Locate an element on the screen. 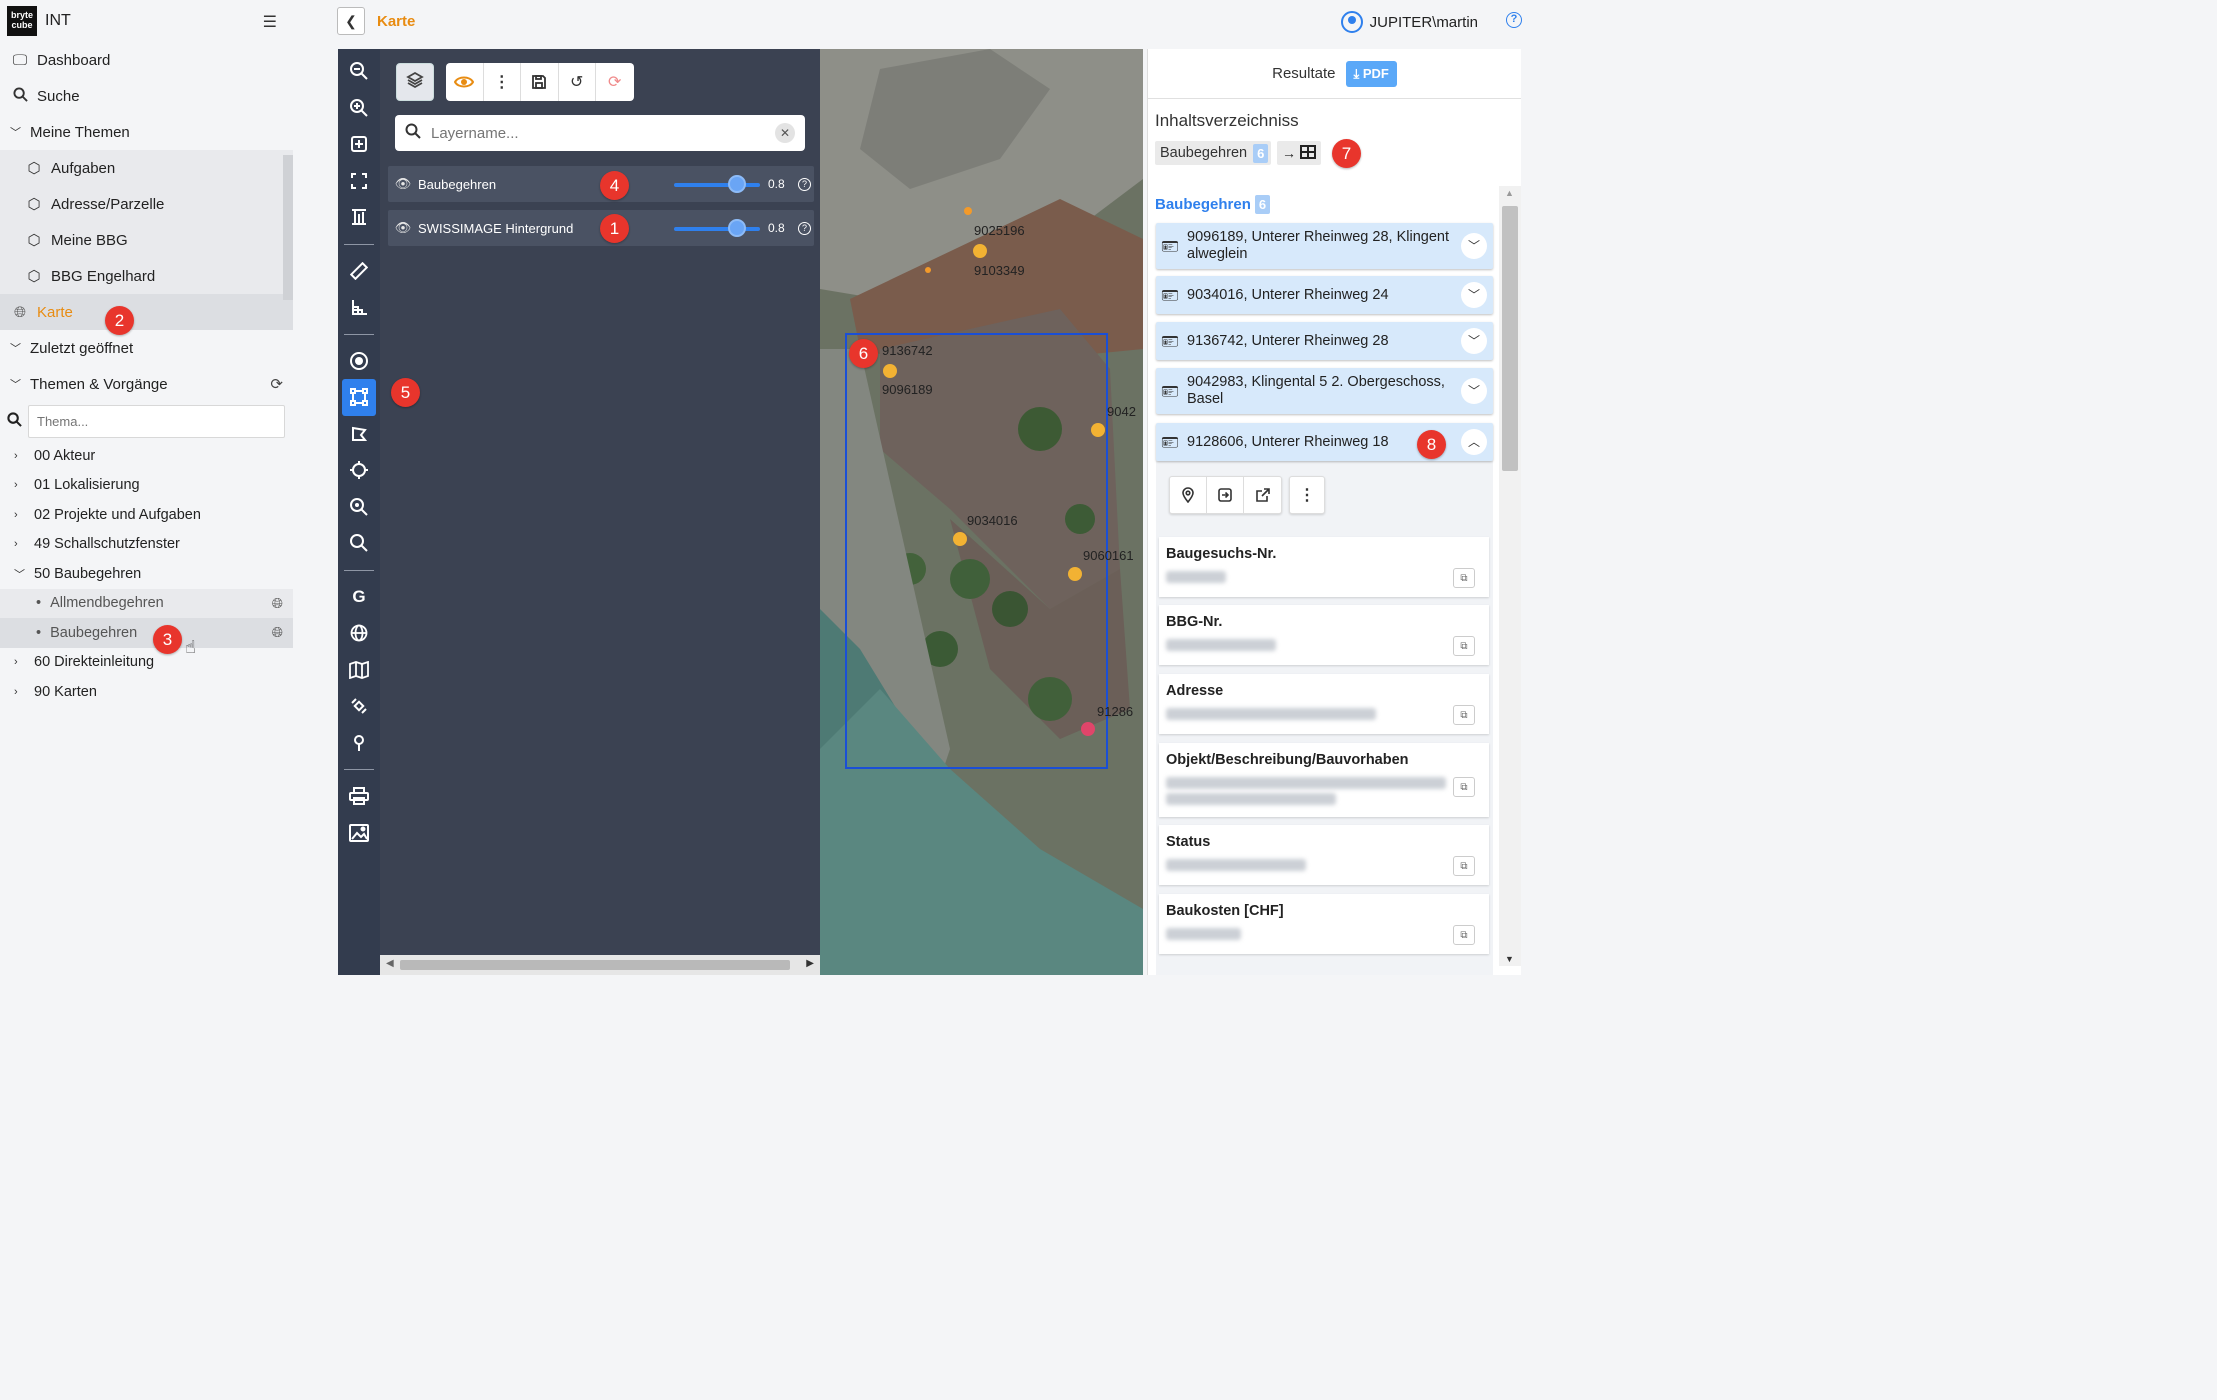  nav-meine-bbg: ⬡ Meine BBG is located at coordinates (146, 240).